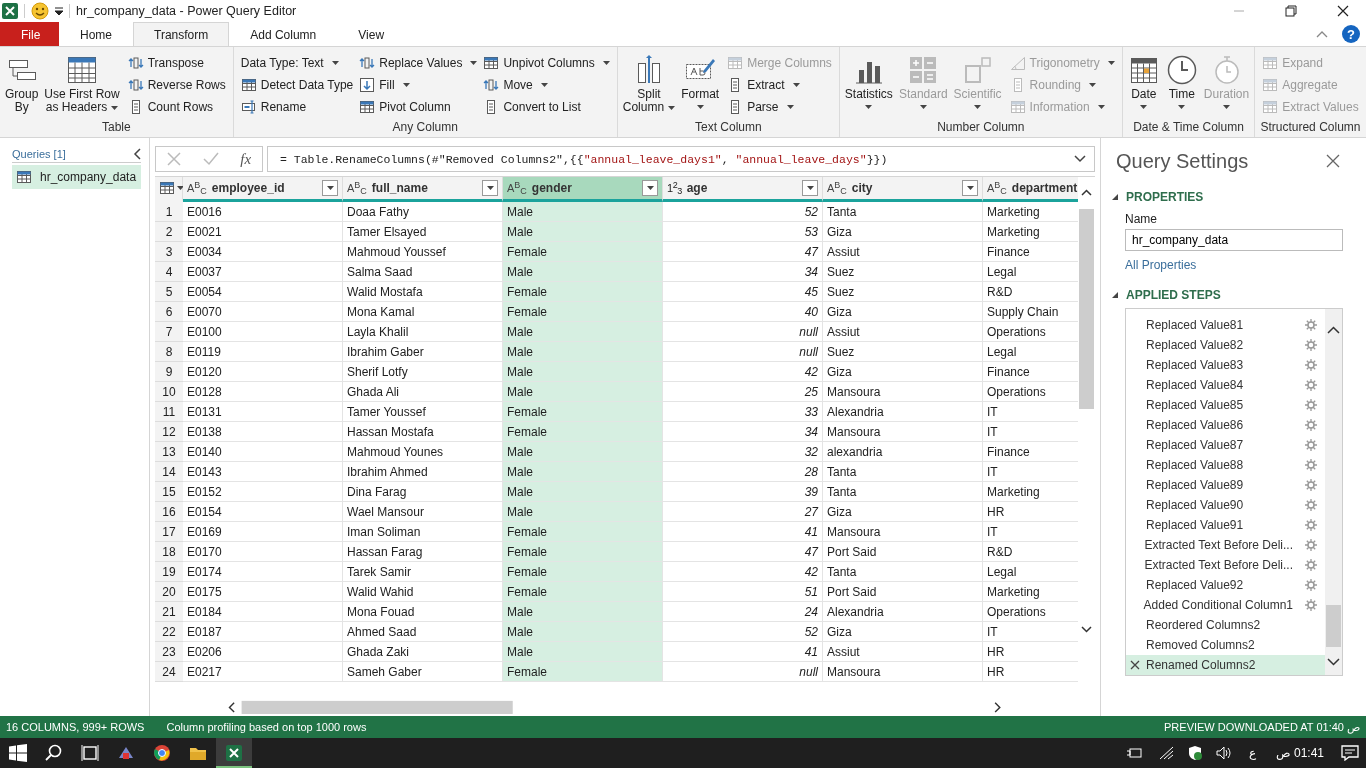  I want to click on formula-field: = Table.RenameColumns(#"Removed Columns2",{{"annual_leave_days1", "annual_leave_days"}}), so click(681, 159).